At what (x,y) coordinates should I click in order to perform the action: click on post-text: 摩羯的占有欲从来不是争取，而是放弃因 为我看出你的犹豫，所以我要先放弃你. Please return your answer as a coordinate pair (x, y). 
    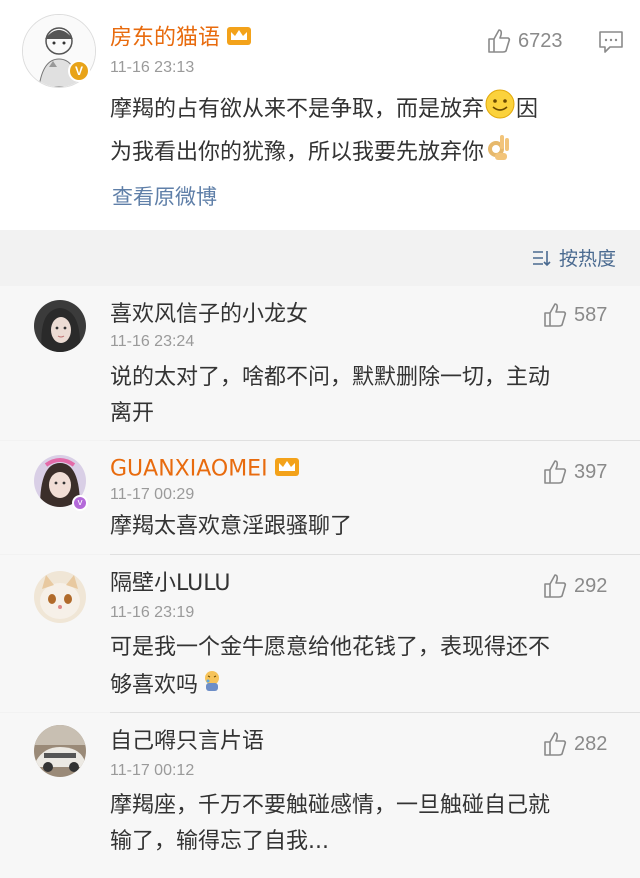
    Looking at the image, I should click on (365, 131).